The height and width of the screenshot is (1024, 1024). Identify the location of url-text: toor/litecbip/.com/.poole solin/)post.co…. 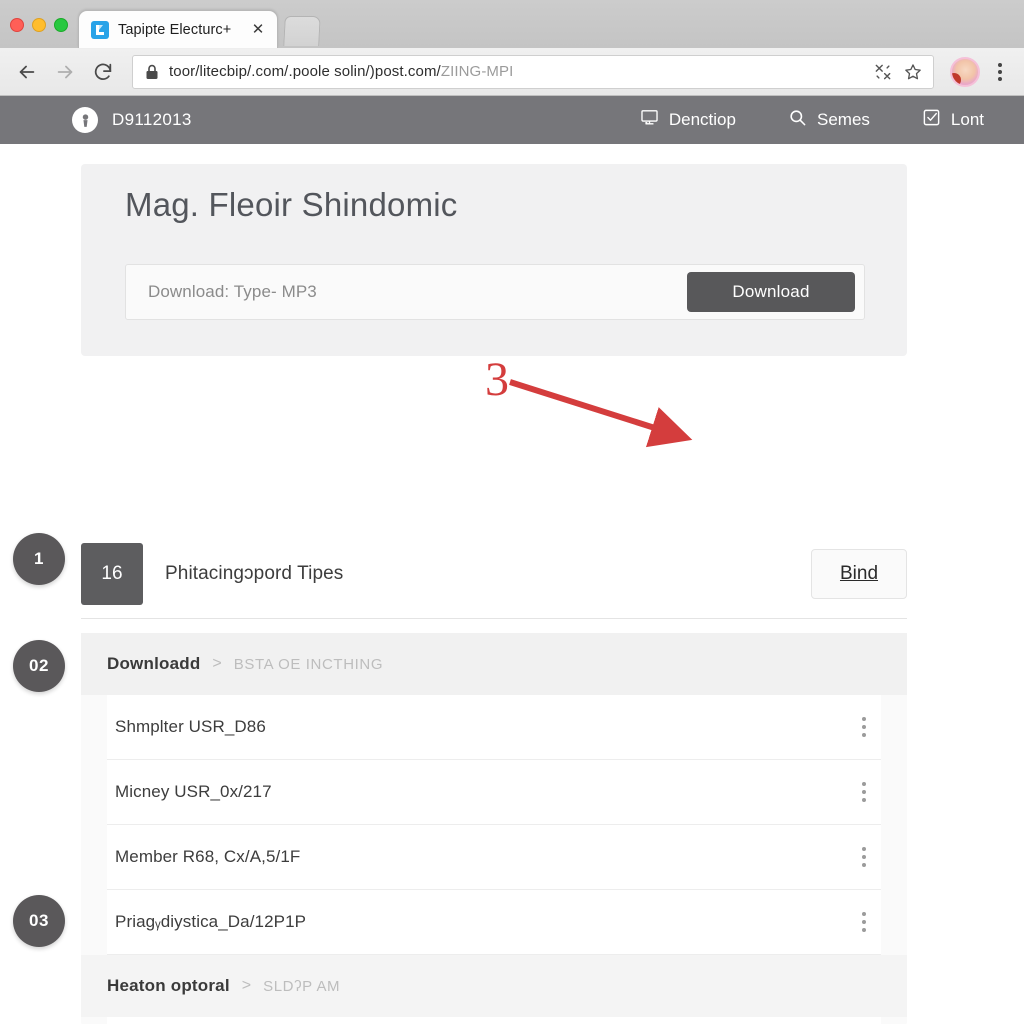
(516, 71).